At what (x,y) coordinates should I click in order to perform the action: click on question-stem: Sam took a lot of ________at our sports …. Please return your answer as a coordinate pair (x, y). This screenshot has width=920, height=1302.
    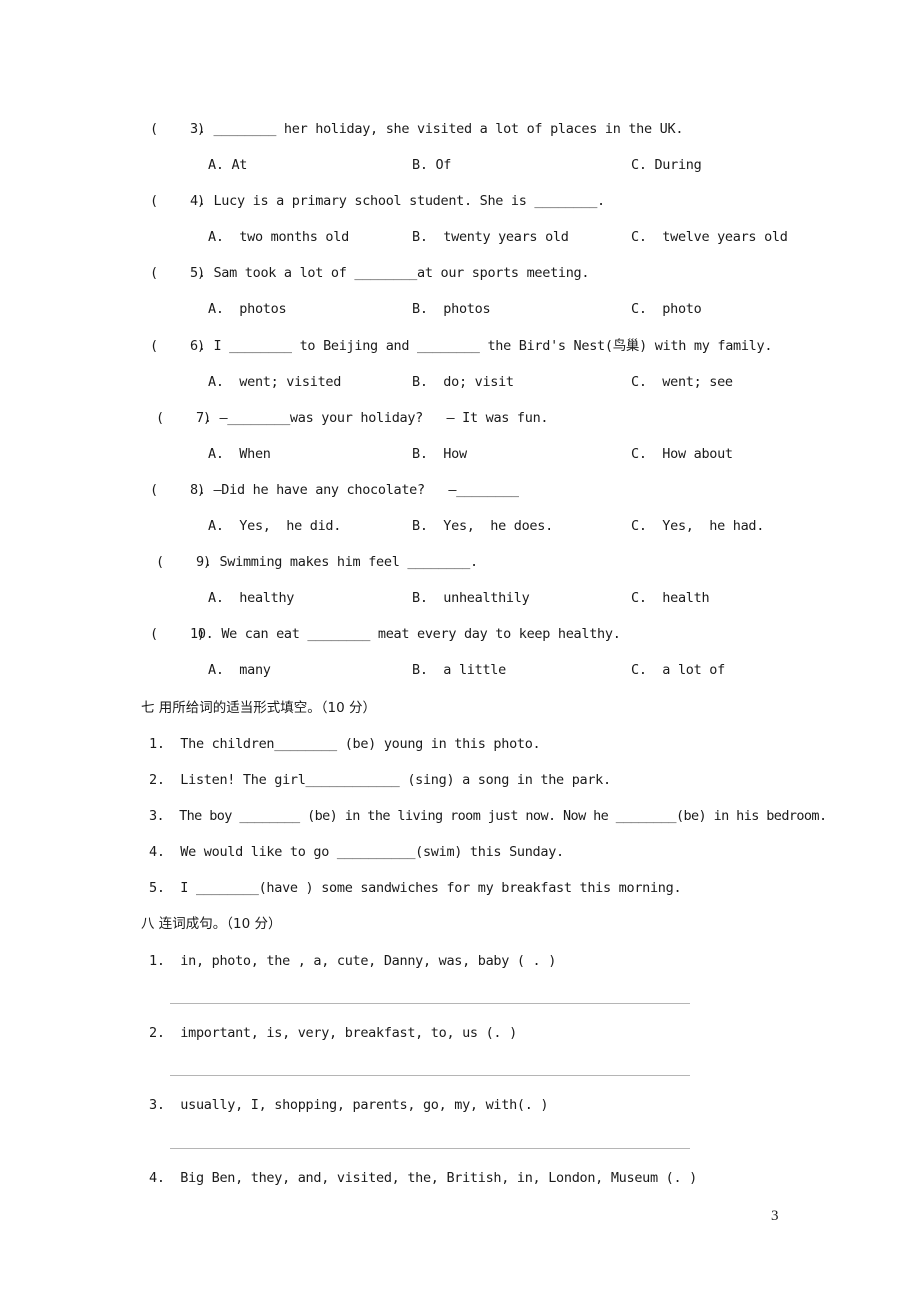
    Looking at the image, I should click on (401, 273).